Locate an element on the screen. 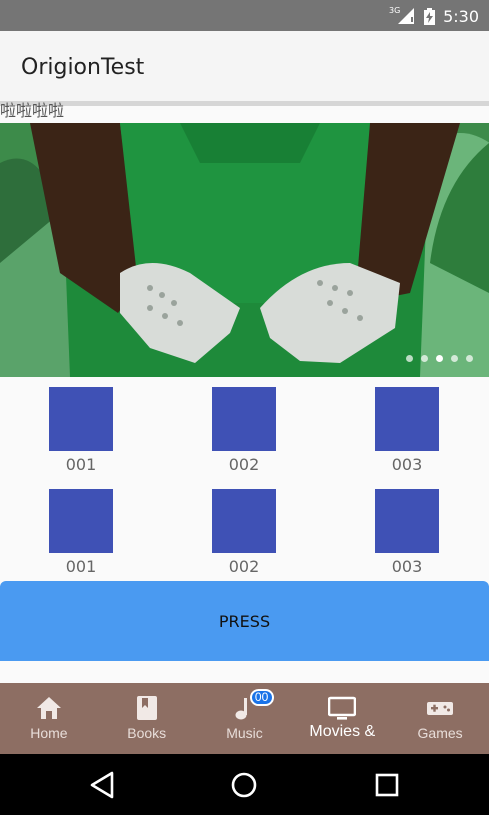 This screenshot has width=489, height=815. status-time: 5:30 is located at coordinates (461, 16).